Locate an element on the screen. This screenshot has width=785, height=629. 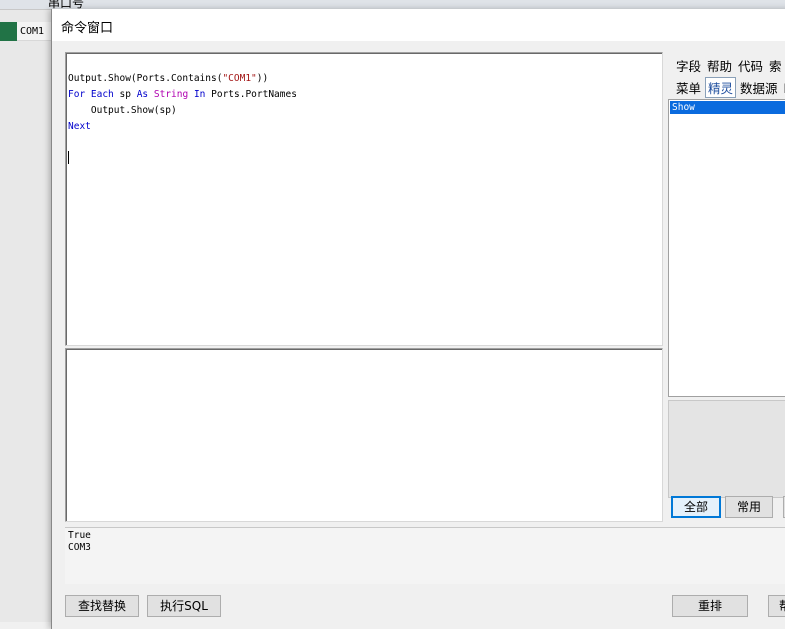
tab-index: 索 is located at coordinates (775, 65).